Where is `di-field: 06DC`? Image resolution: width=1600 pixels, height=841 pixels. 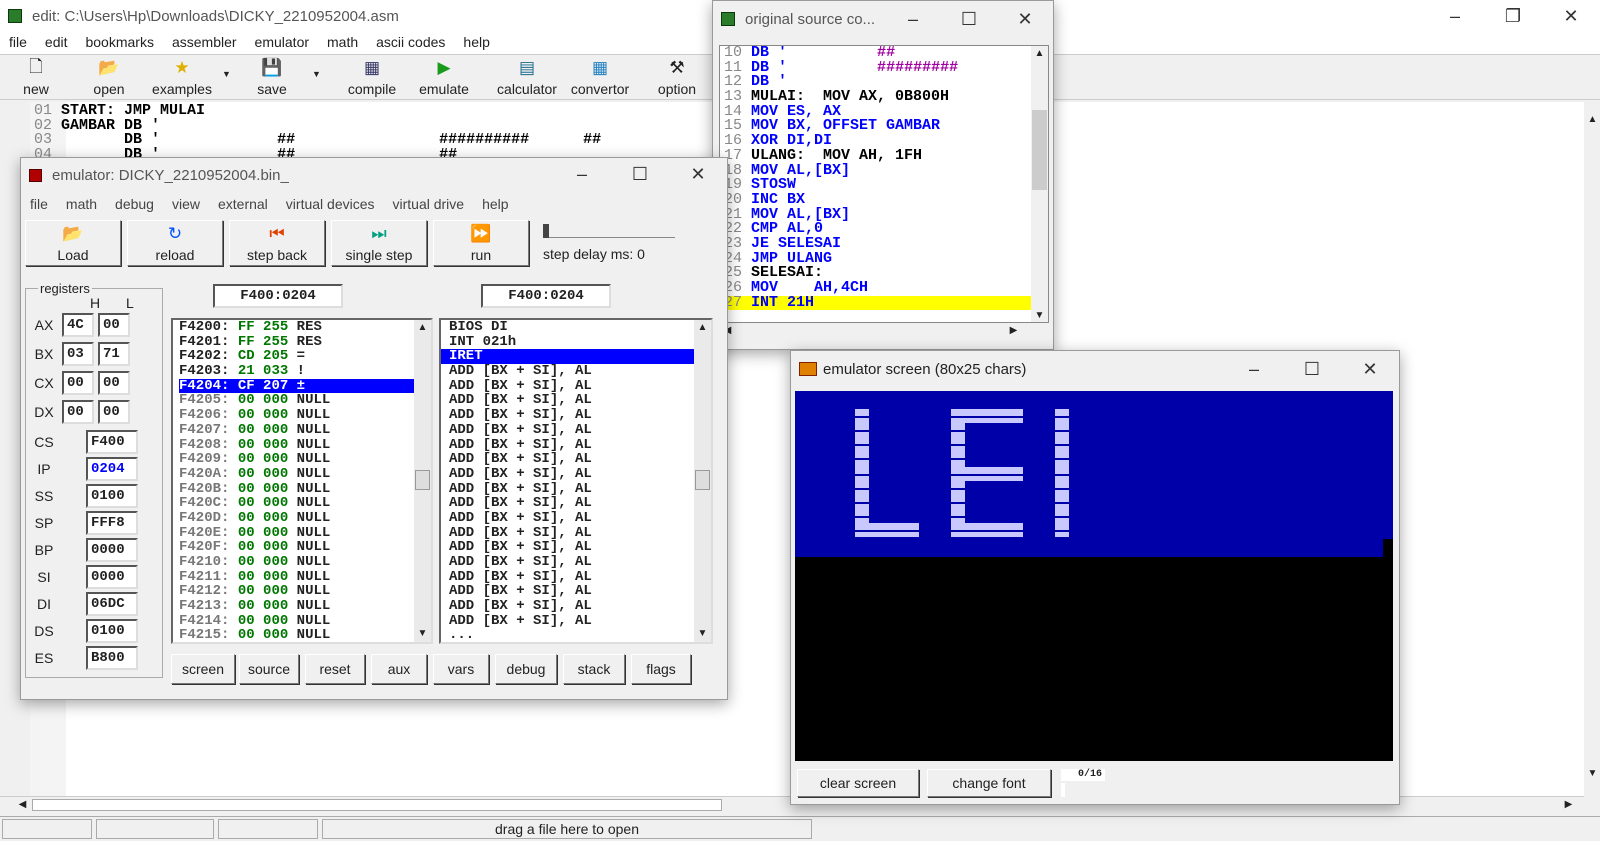
di-field: 06DC is located at coordinates (112, 604).